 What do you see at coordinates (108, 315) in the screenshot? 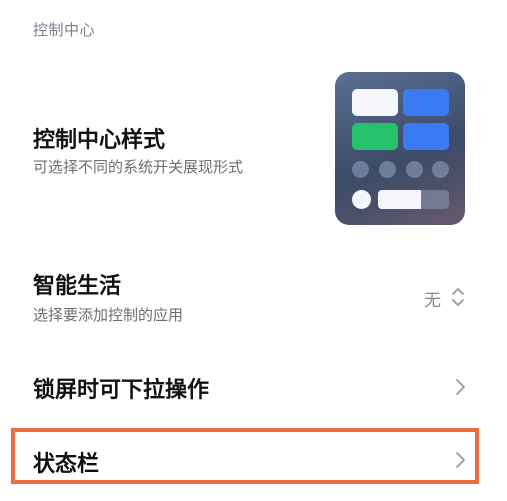
I see `smart-life-subtitle: 选择要添加控制的应用` at bounding box center [108, 315].